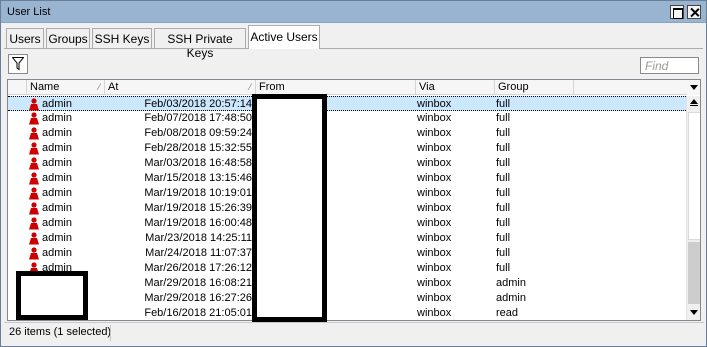  What do you see at coordinates (693, 103) in the screenshot?
I see `scroll-up-icon` at bounding box center [693, 103].